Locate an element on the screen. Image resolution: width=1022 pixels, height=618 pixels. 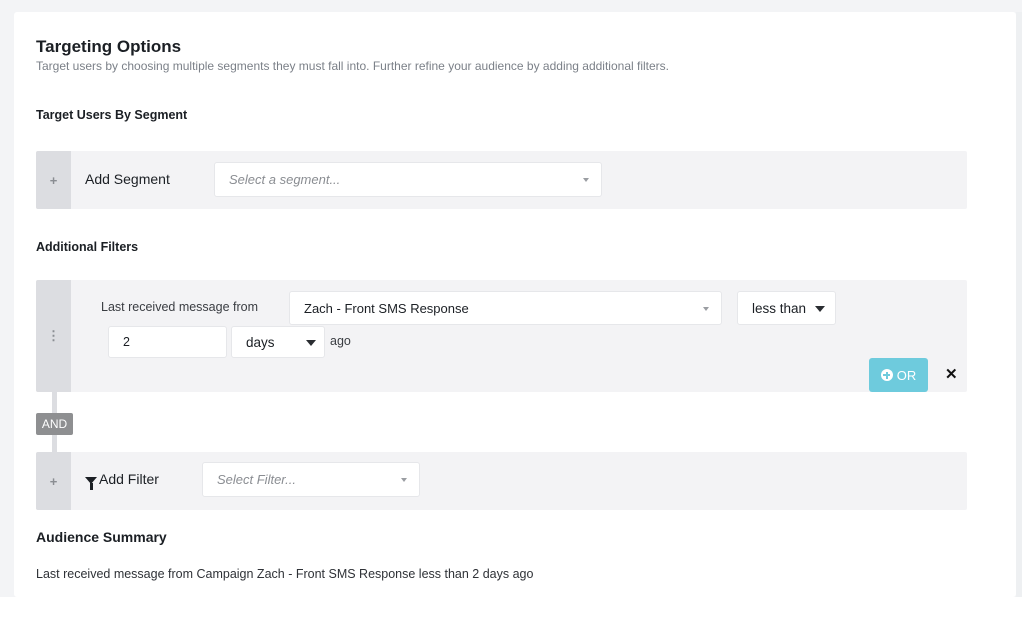
add-or-button: OR is located at coordinates (898, 375).